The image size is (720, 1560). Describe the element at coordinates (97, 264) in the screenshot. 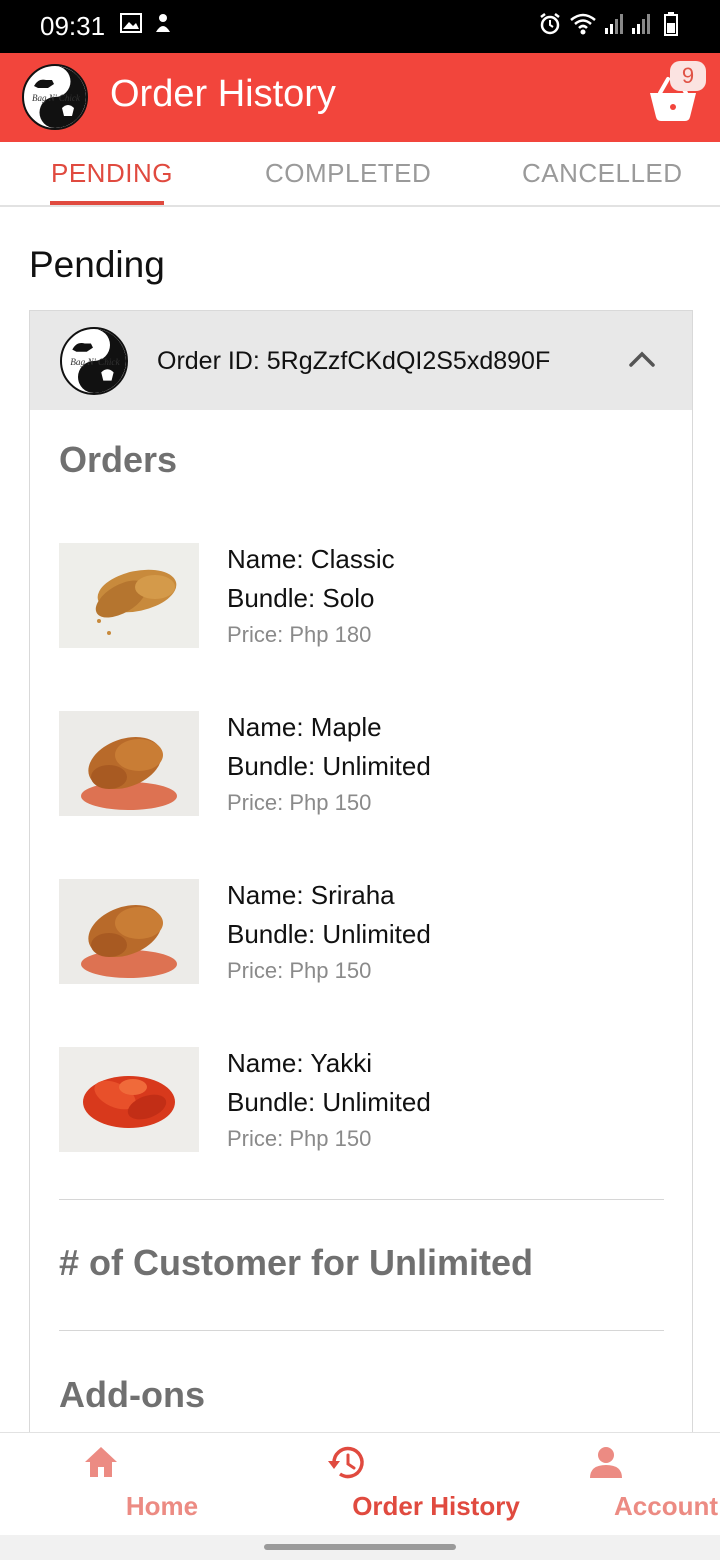

I see `section-title: Pending` at that location.